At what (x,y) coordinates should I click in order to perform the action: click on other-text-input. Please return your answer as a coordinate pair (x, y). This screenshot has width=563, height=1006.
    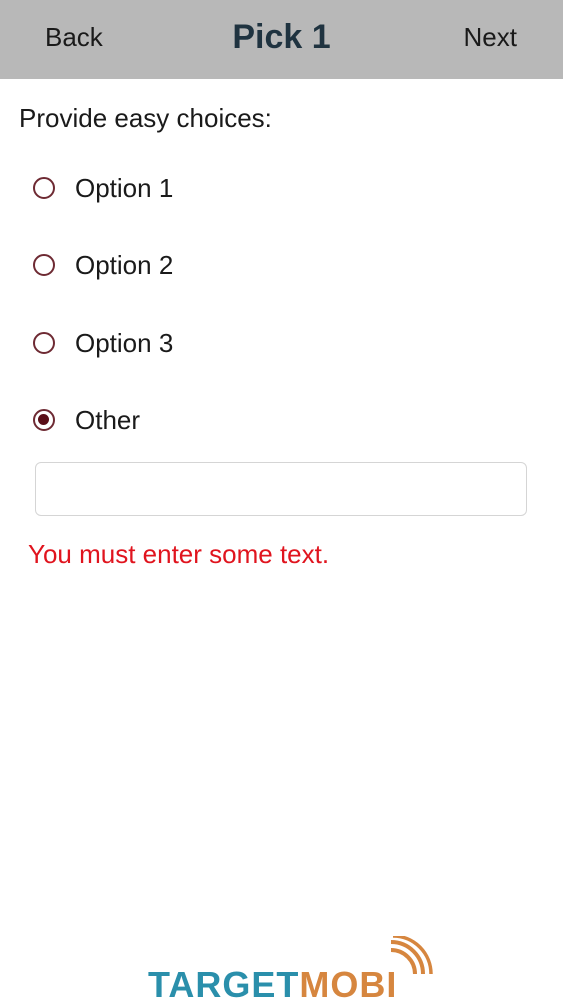
    Looking at the image, I should click on (281, 489).